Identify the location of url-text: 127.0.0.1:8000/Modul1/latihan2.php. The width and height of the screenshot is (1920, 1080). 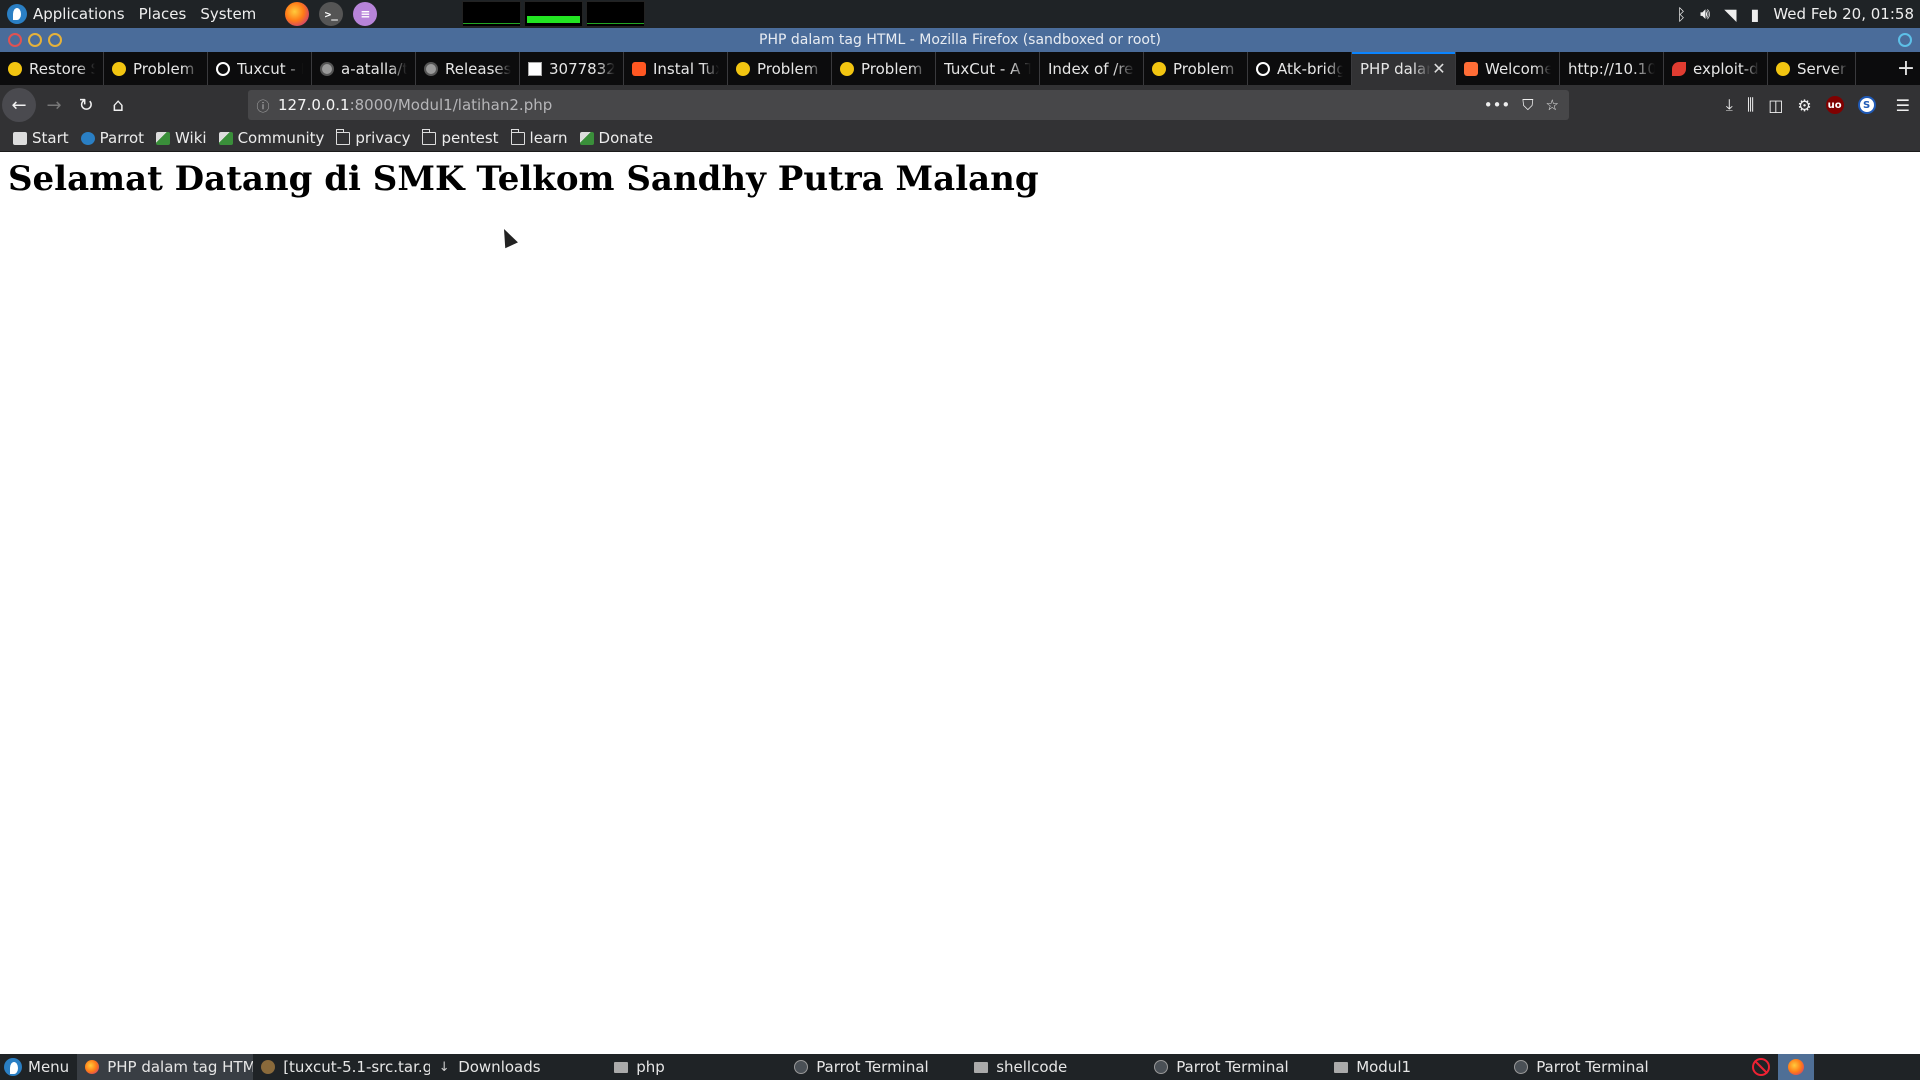
(415, 105).